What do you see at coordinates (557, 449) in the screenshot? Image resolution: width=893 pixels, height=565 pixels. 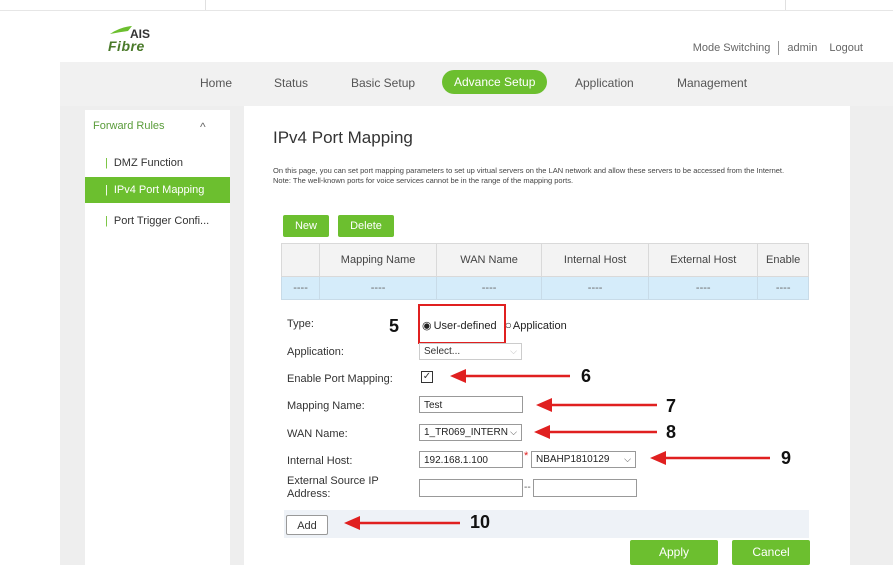 I see `annotation-arrows` at bounding box center [557, 449].